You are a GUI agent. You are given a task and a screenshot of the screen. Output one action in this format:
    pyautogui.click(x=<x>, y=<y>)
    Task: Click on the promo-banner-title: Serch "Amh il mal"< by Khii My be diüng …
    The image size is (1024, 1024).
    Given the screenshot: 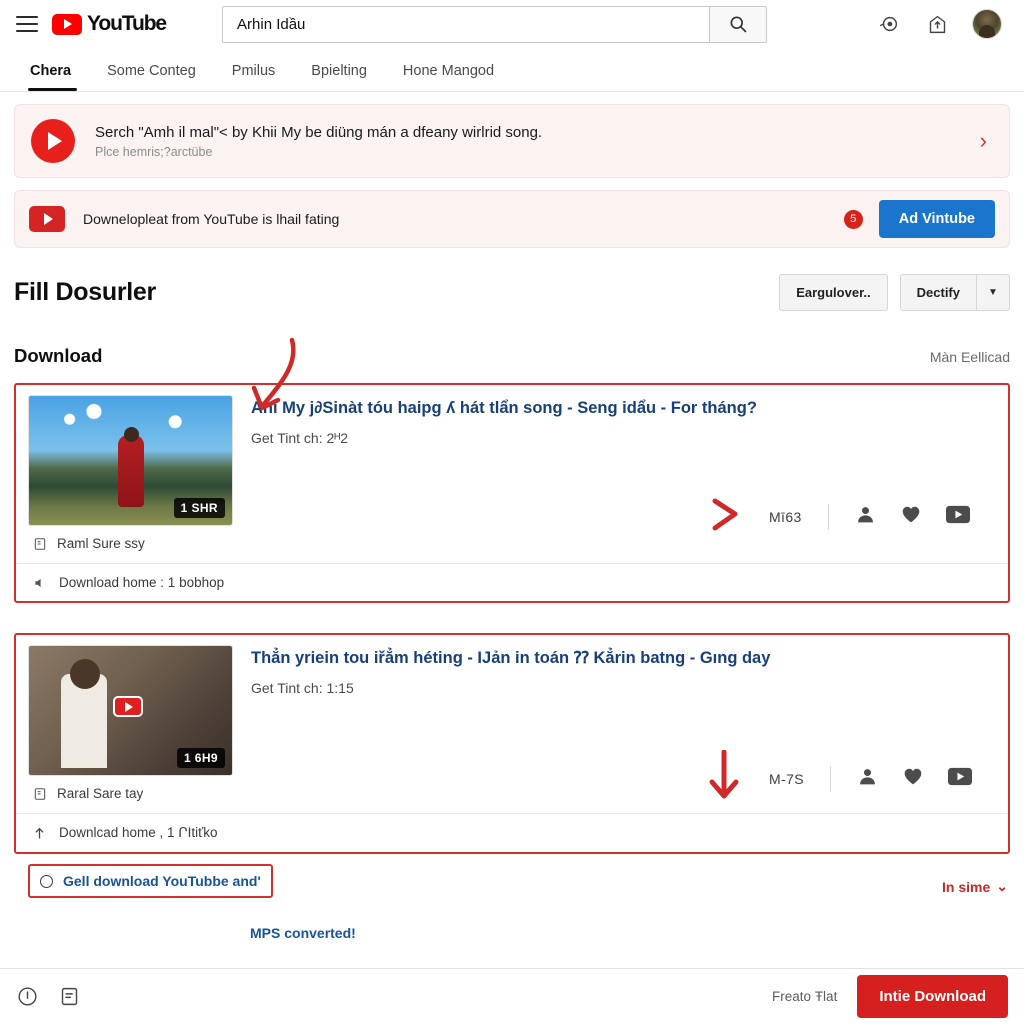 What is the action you would take?
    pyautogui.click(x=319, y=132)
    